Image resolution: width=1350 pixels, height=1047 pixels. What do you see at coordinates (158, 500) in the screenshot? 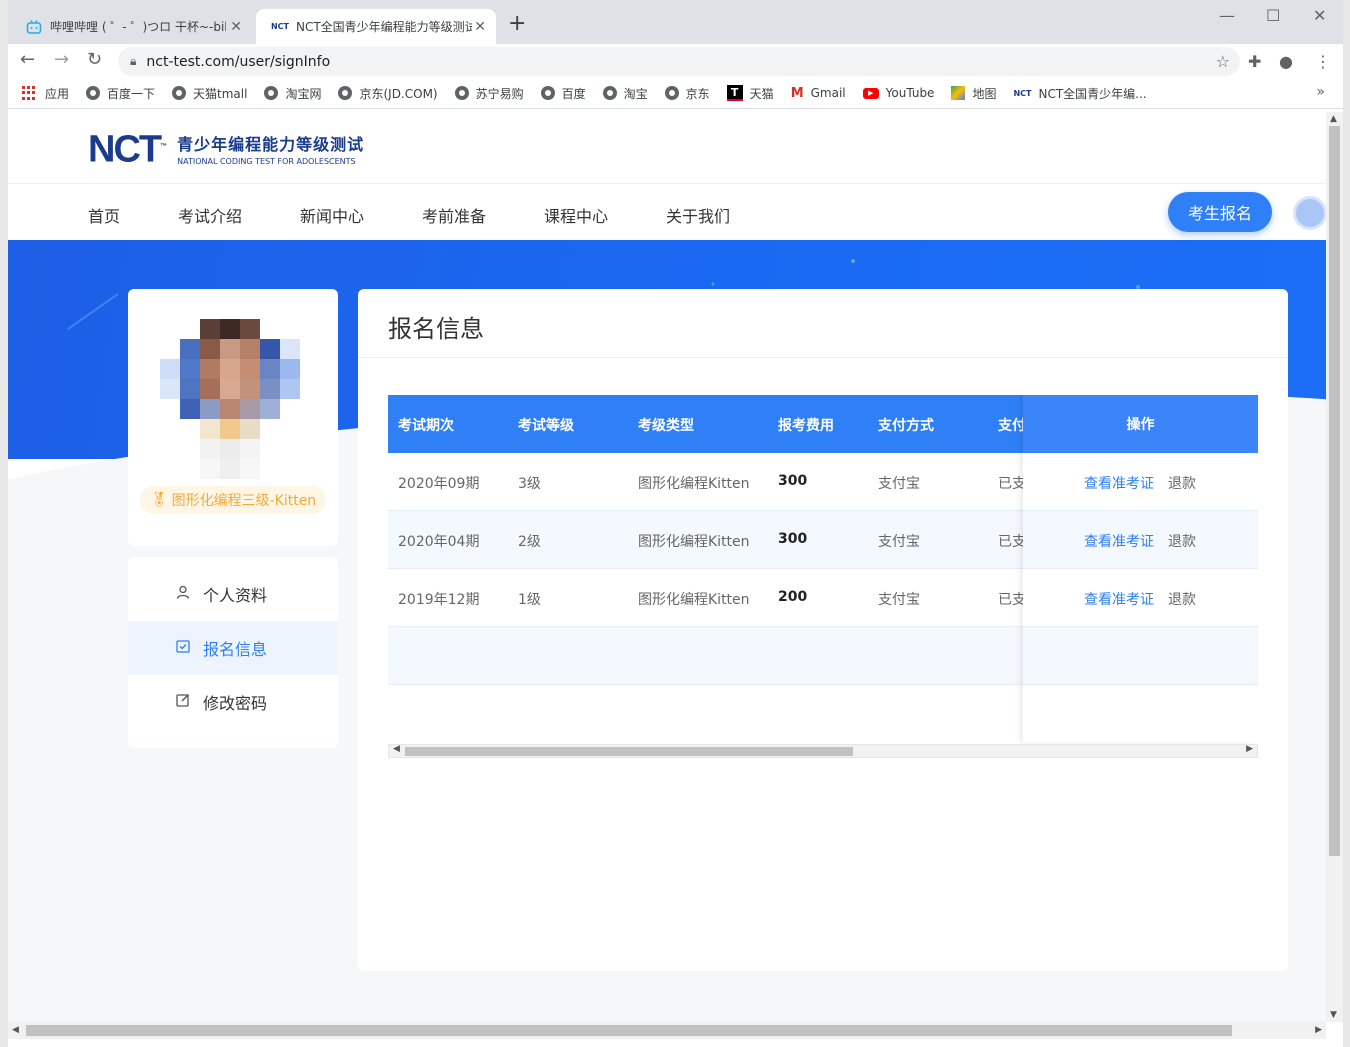
I see `medal-icon: 🏅︎` at bounding box center [158, 500].